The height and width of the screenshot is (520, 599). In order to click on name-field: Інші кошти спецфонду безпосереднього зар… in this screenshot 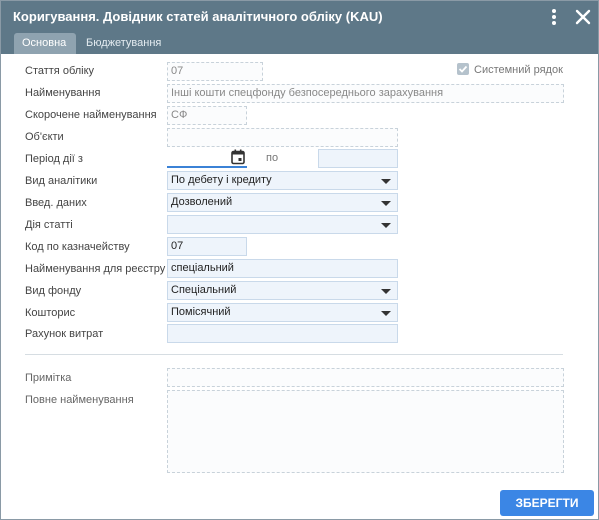, I will do `click(365, 93)`.